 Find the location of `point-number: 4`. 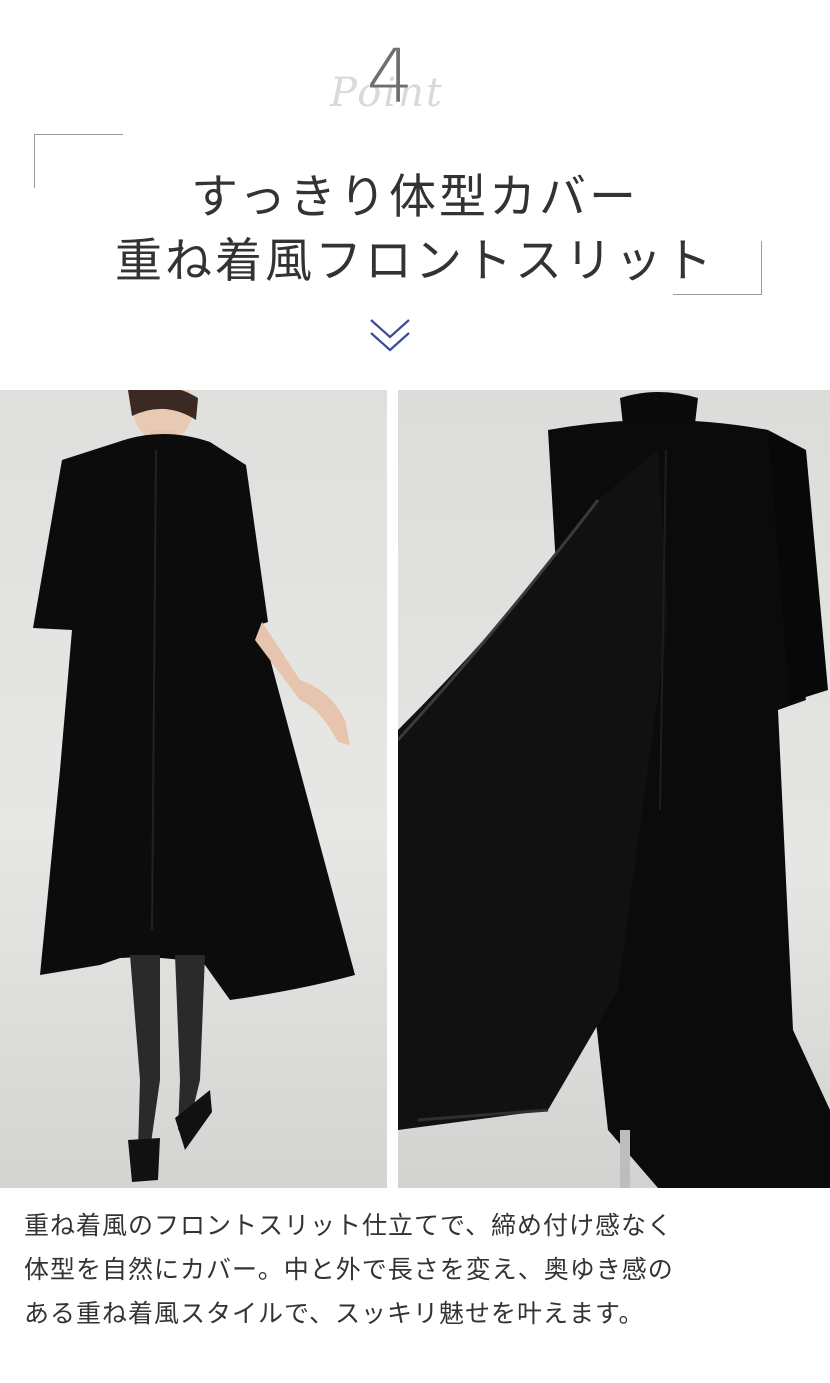

point-number: 4 is located at coordinates (390, 77).